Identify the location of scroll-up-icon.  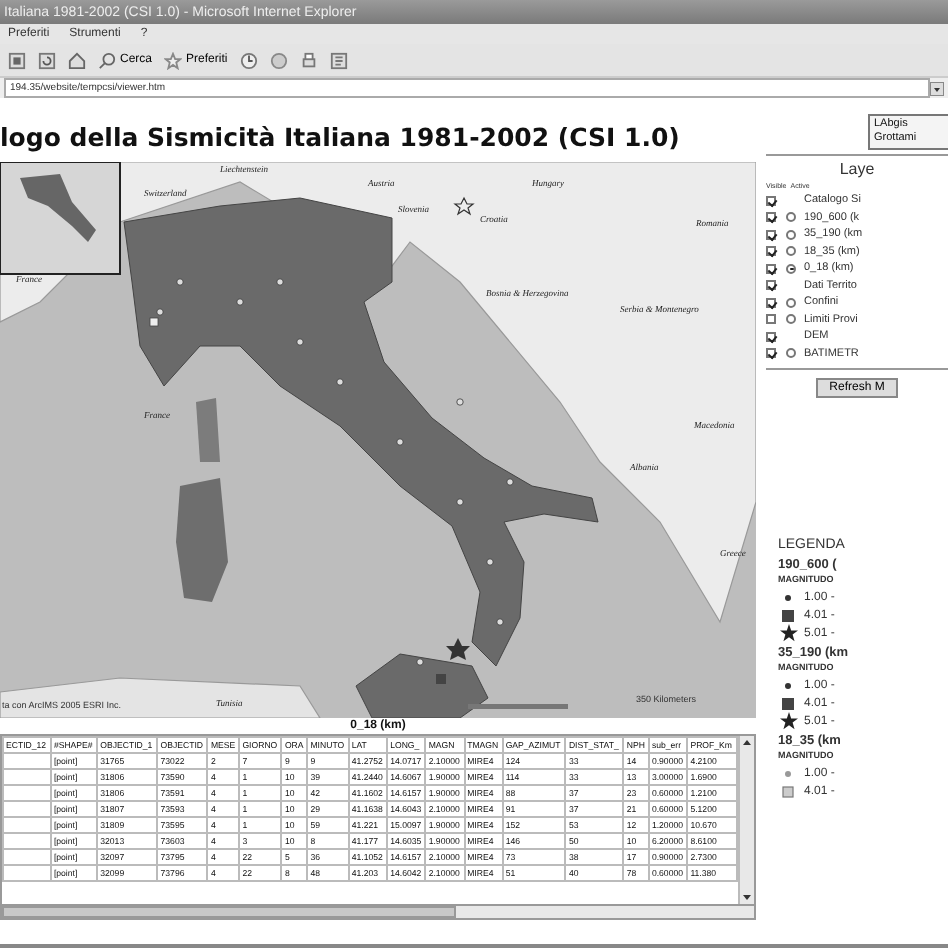
(747, 743).